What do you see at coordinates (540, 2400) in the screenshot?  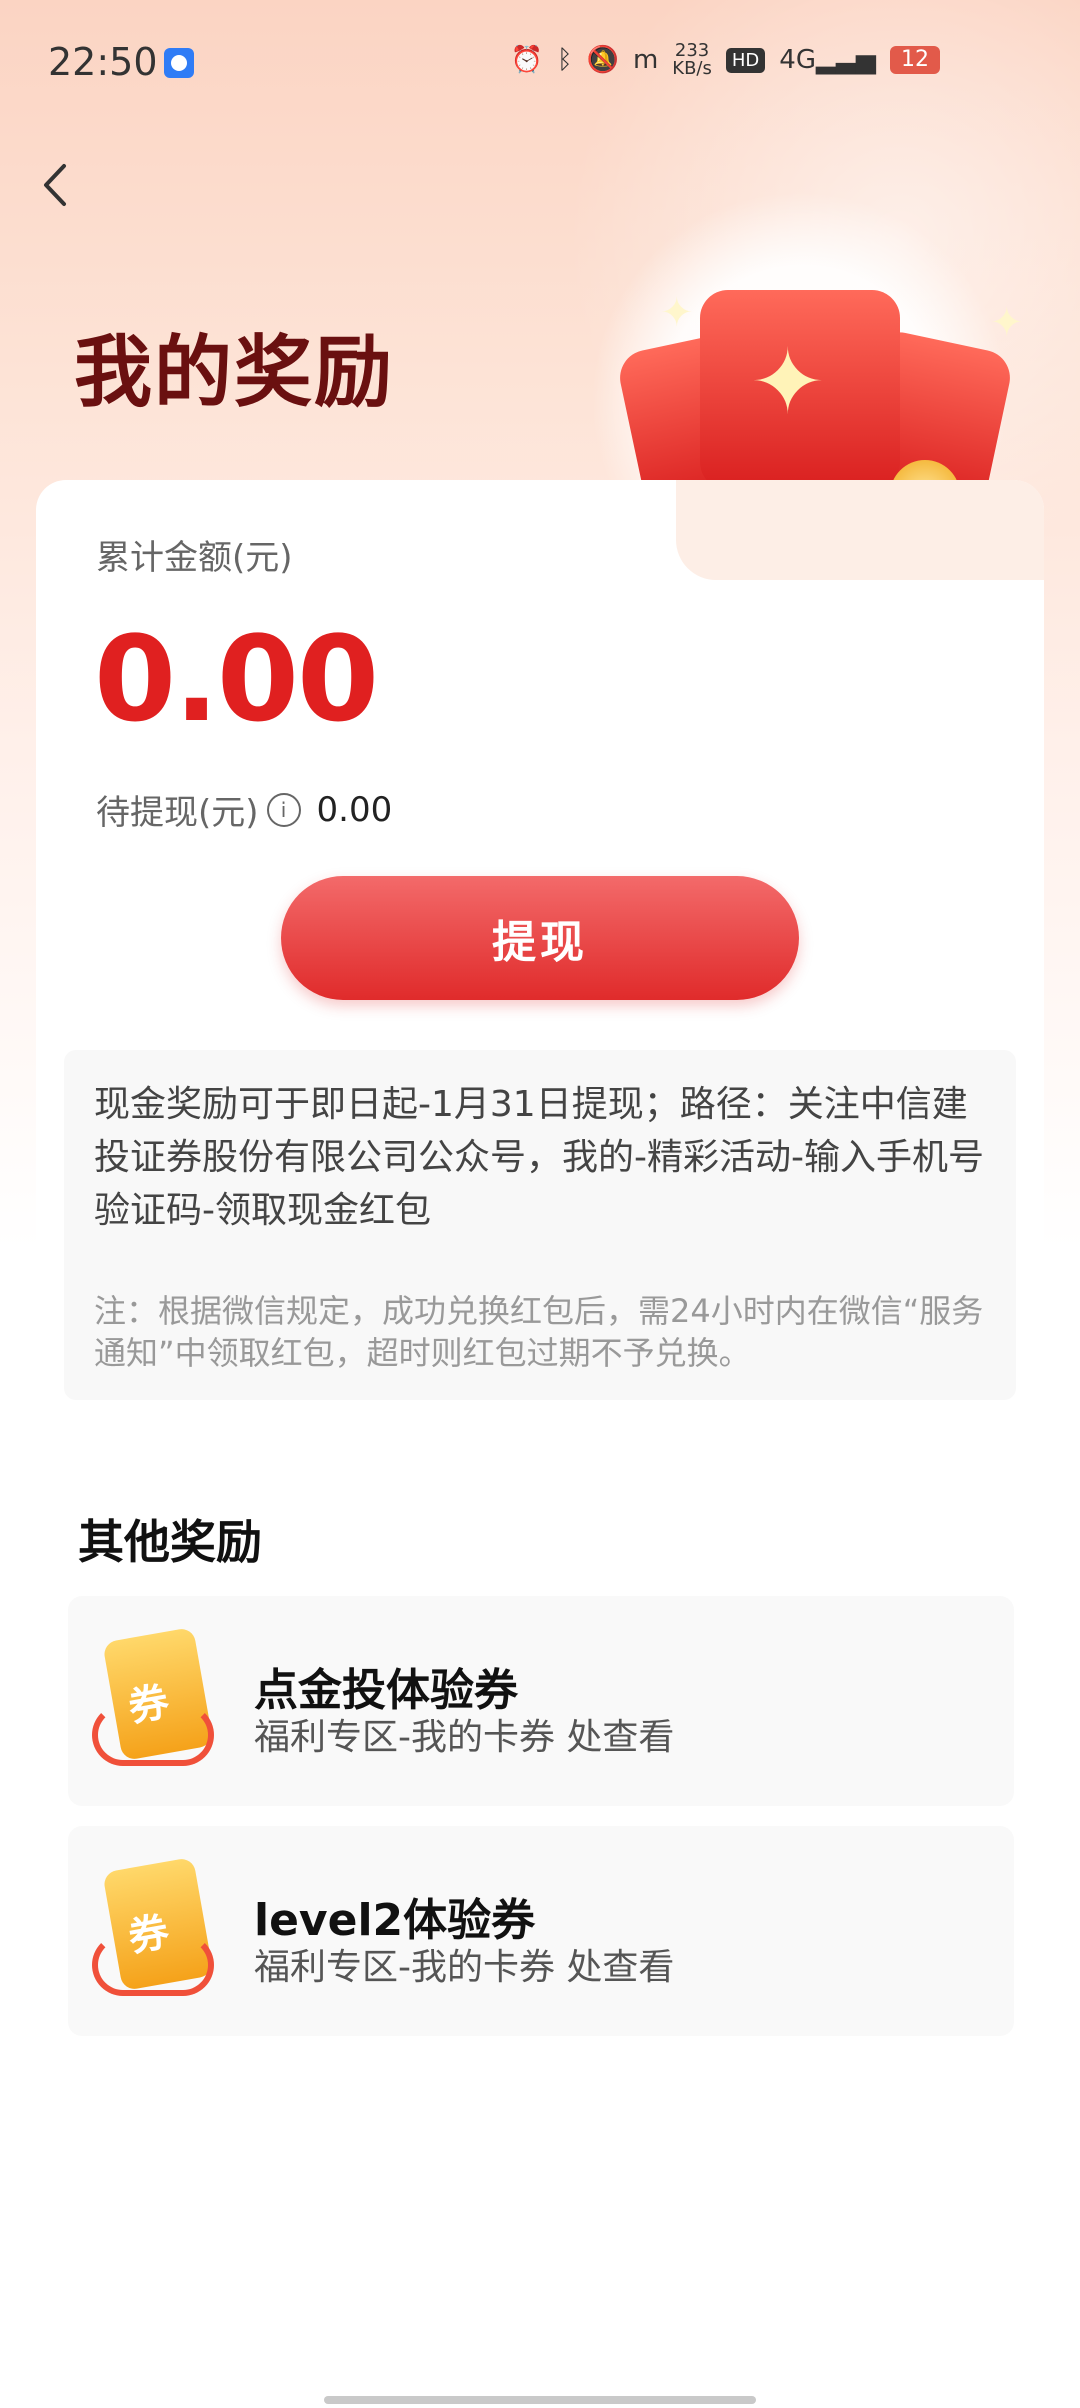 I see `home-indicator` at bounding box center [540, 2400].